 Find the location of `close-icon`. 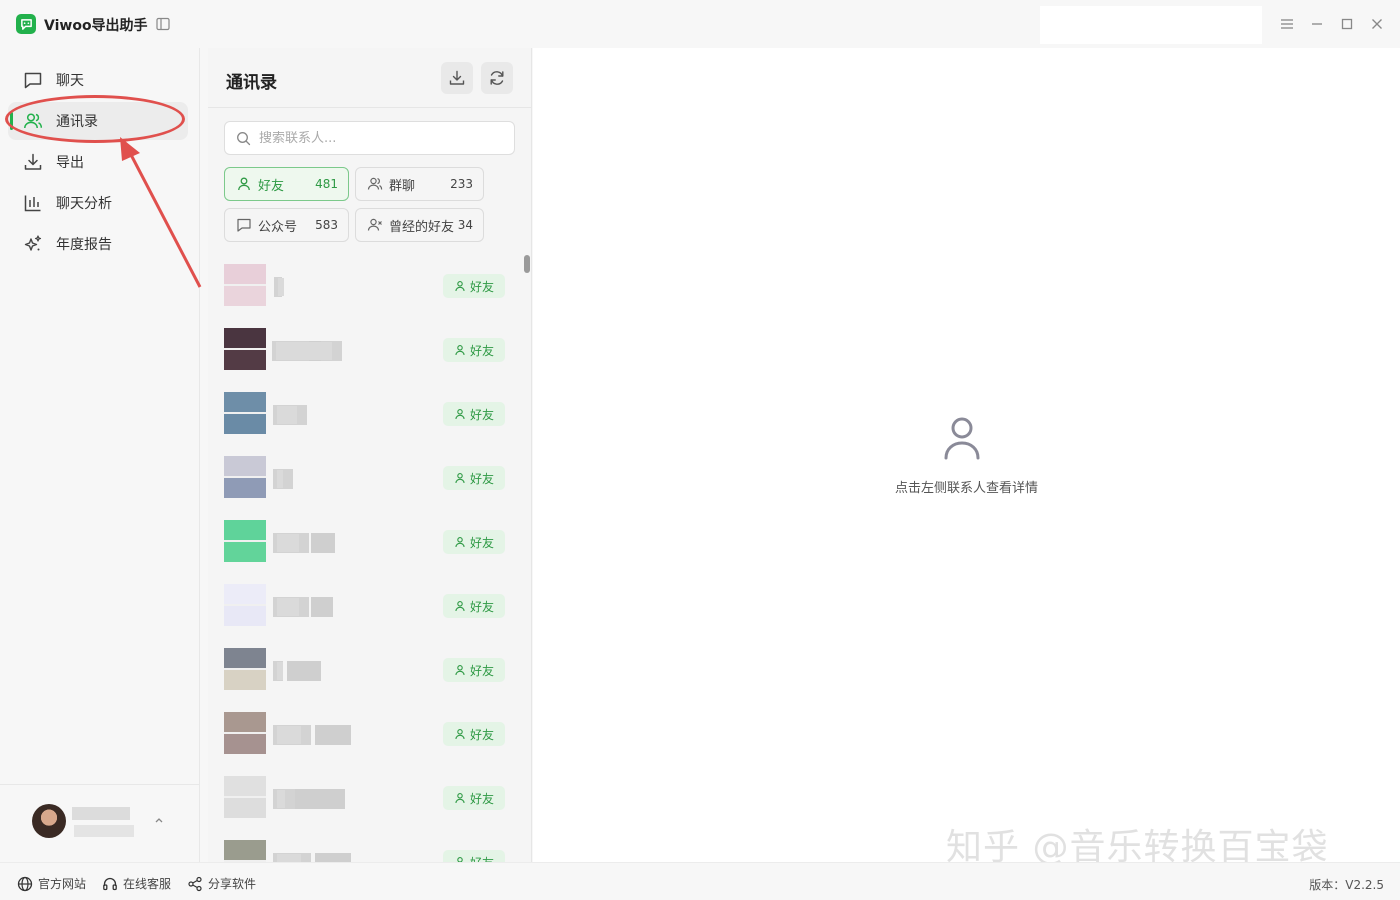

close-icon is located at coordinates (1377, 24).